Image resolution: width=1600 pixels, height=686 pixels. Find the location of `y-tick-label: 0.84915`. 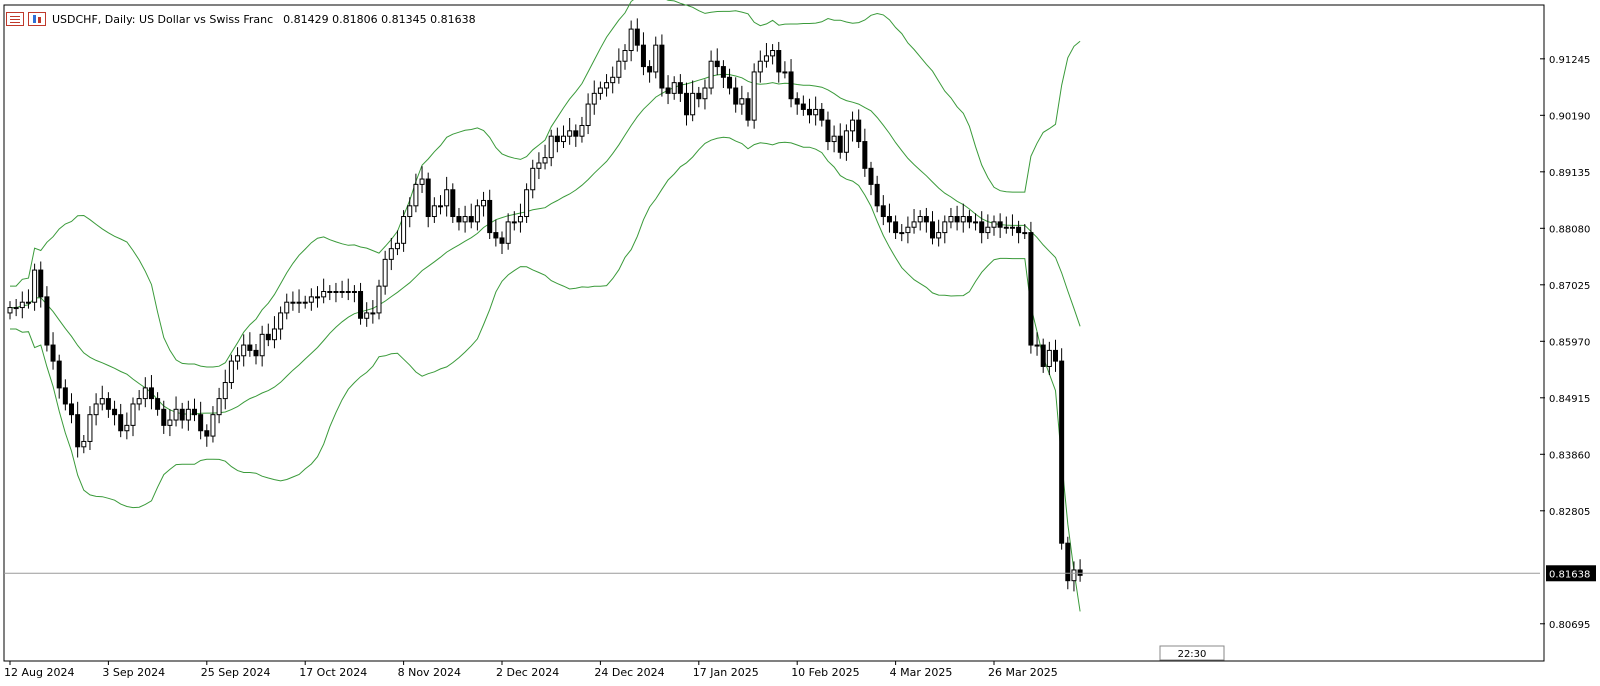

y-tick-label: 0.84915 is located at coordinates (1569, 399).